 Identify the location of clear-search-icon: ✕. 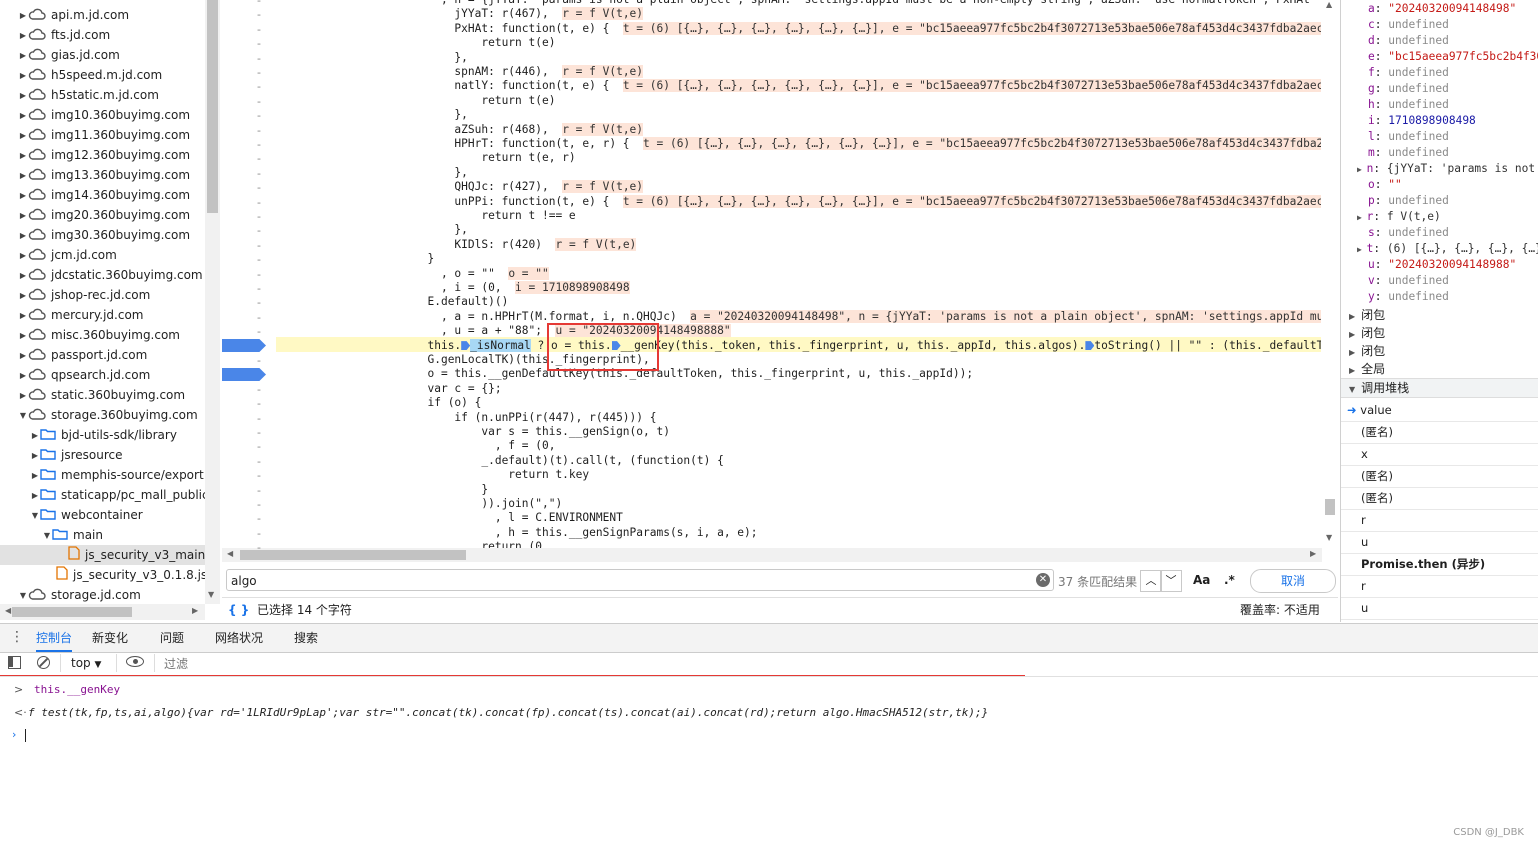
(1043, 580).